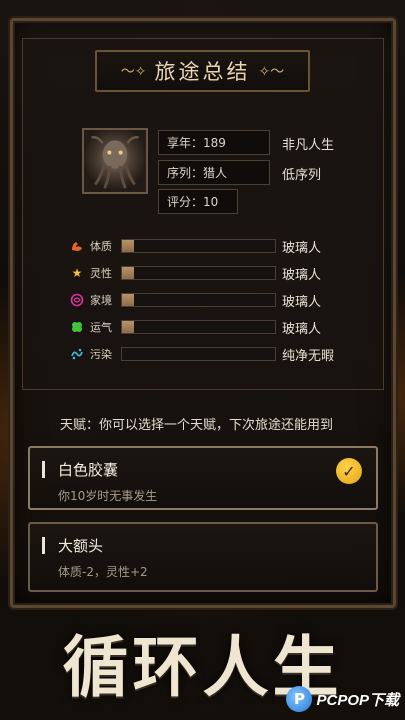 This screenshot has width=405, height=720. I want to click on checkmark-icon: ✓, so click(349, 471).